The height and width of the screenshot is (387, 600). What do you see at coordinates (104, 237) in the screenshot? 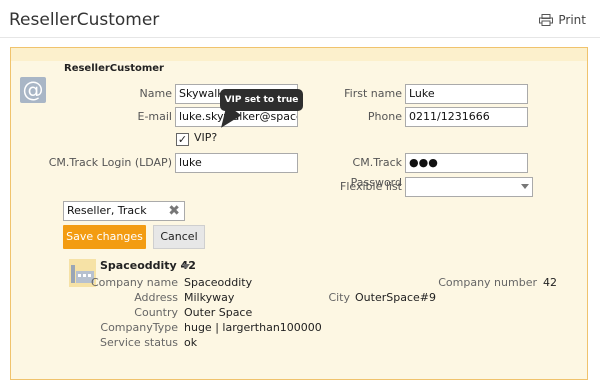
I see `save-button: Save changes` at bounding box center [104, 237].